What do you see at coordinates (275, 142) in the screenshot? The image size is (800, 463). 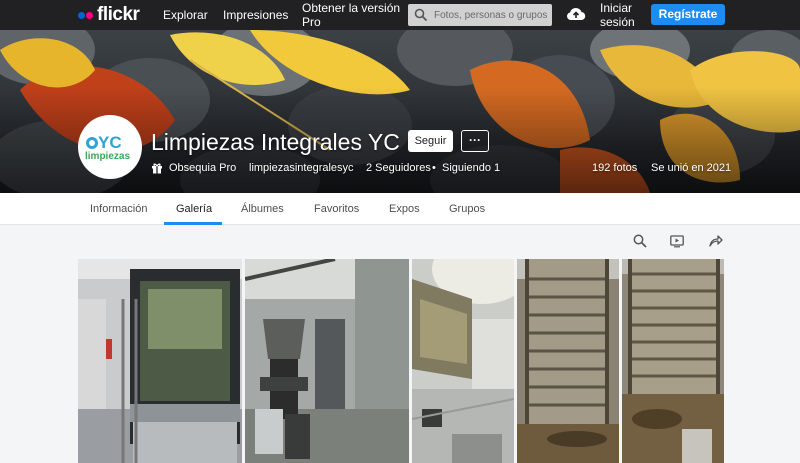 I see `profile-name: Limpiezas Integrales YC` at bounding box center [275, 142].